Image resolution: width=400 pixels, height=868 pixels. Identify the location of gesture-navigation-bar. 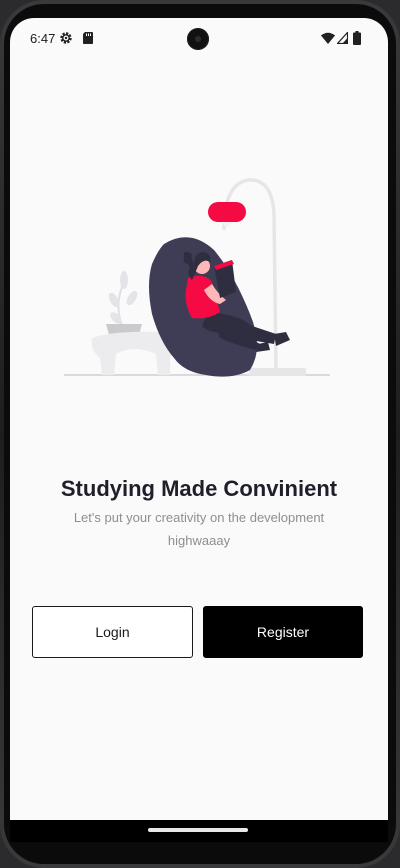
(199, 831).